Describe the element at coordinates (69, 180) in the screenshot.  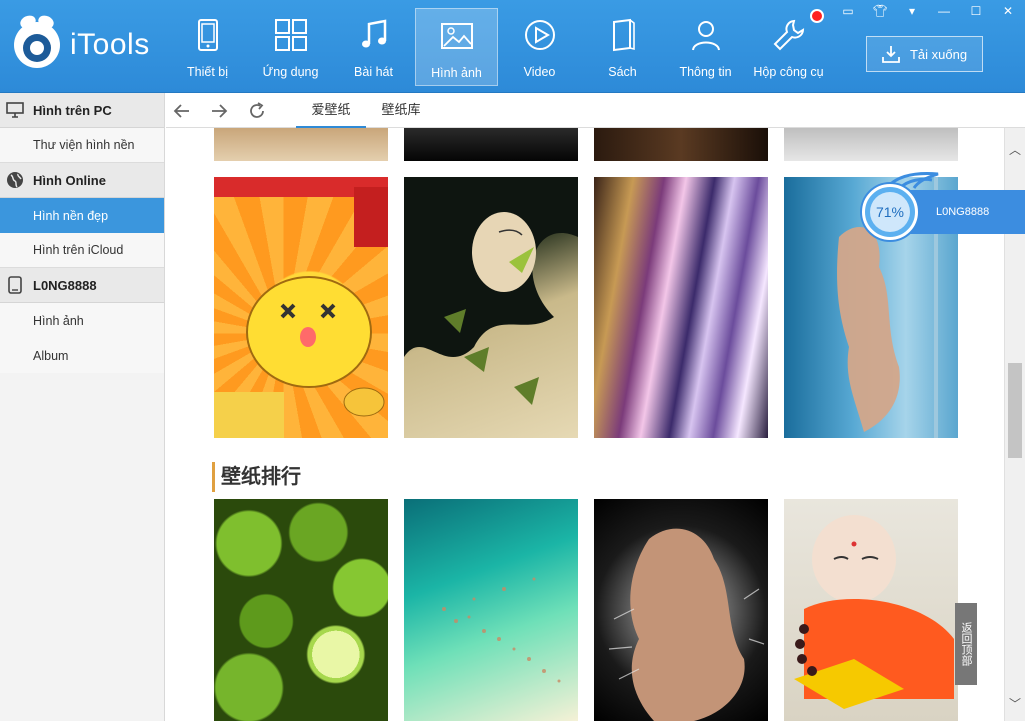
I see `sidebar-section-label: Hình Online` at that location.